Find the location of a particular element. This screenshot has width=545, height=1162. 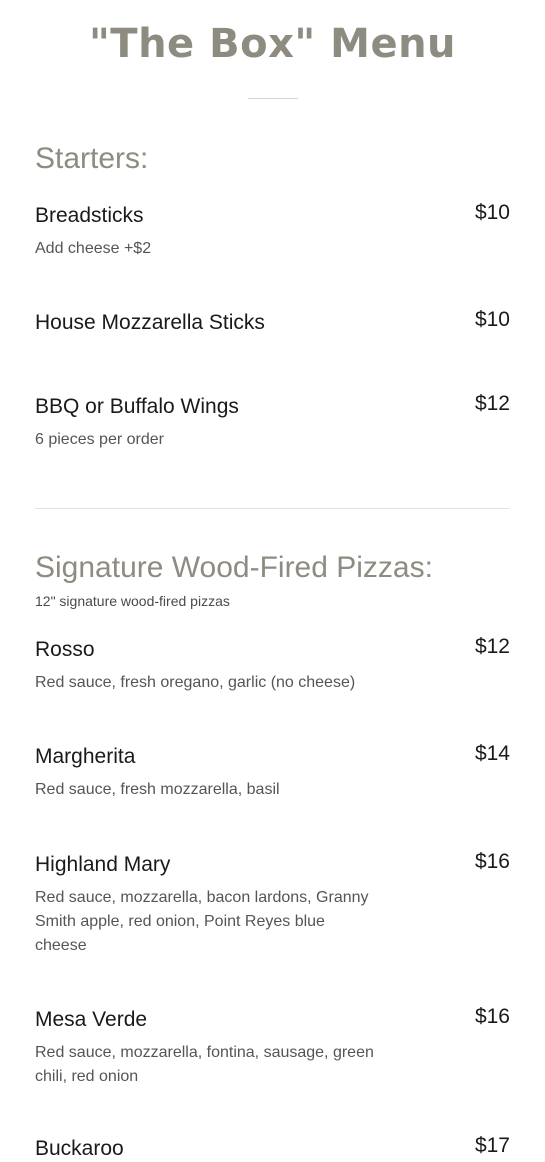

item-name: BBQ or Buffalo Wings is located at coordinates (137, 406).